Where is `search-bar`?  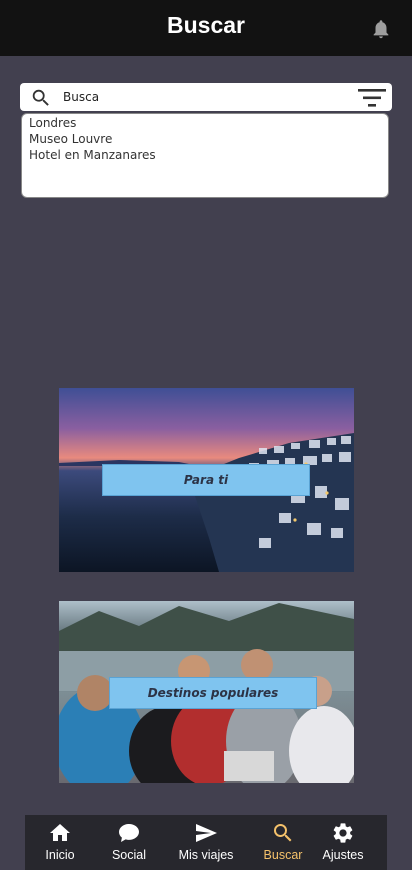
search-bar is located at coordinates (206, 97).